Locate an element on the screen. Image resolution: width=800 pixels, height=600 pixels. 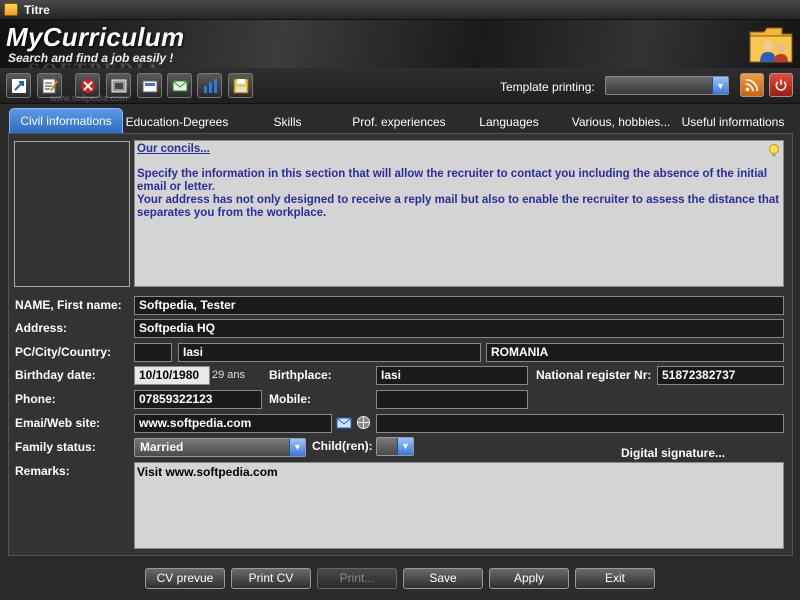
save-button: Save is located at coordinates (443, 578).